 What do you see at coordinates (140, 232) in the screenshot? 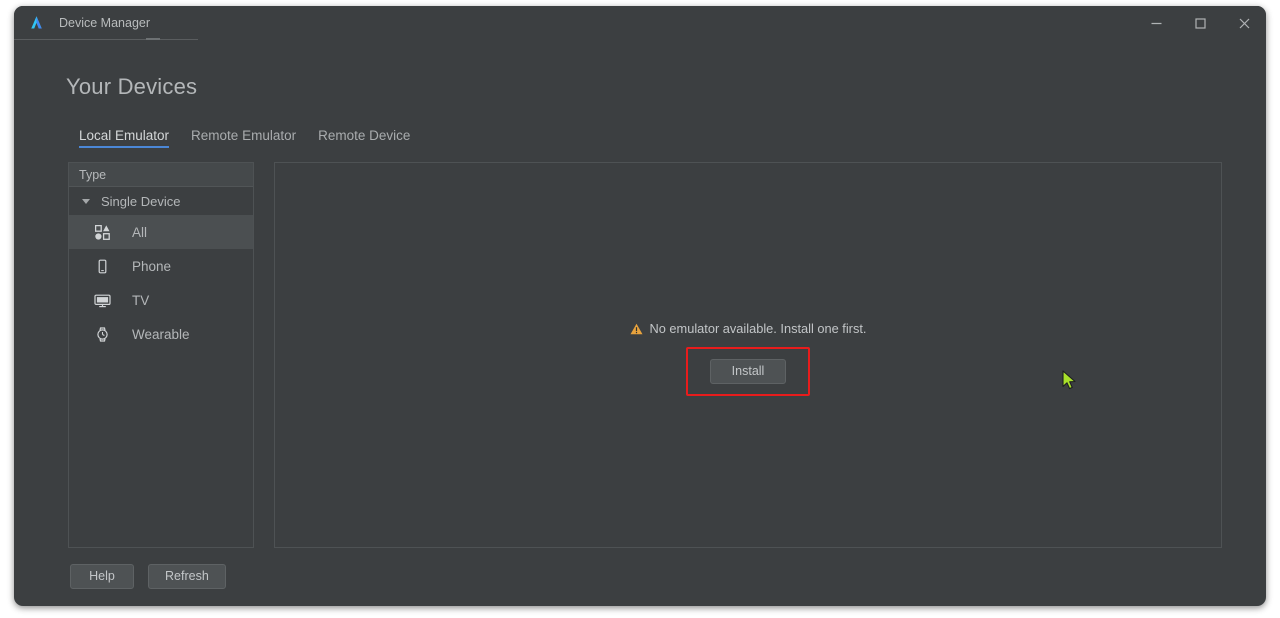
I see `sidebar-item-label: All` at bounding box center [140, 232].